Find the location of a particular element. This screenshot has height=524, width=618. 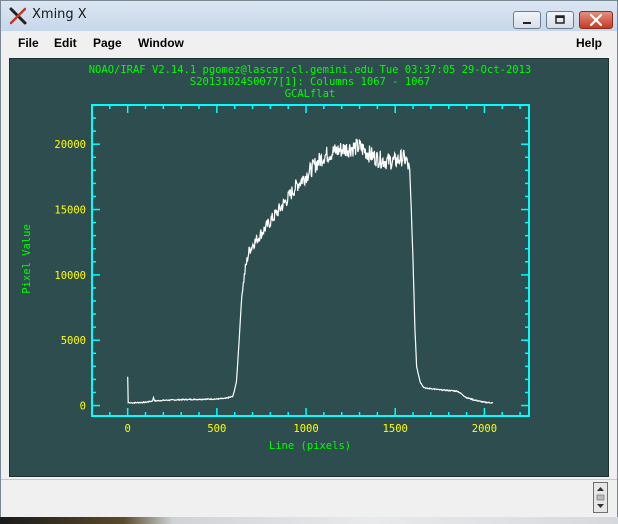

x-tick-label: 1500 is located at coordinates (395, 429).